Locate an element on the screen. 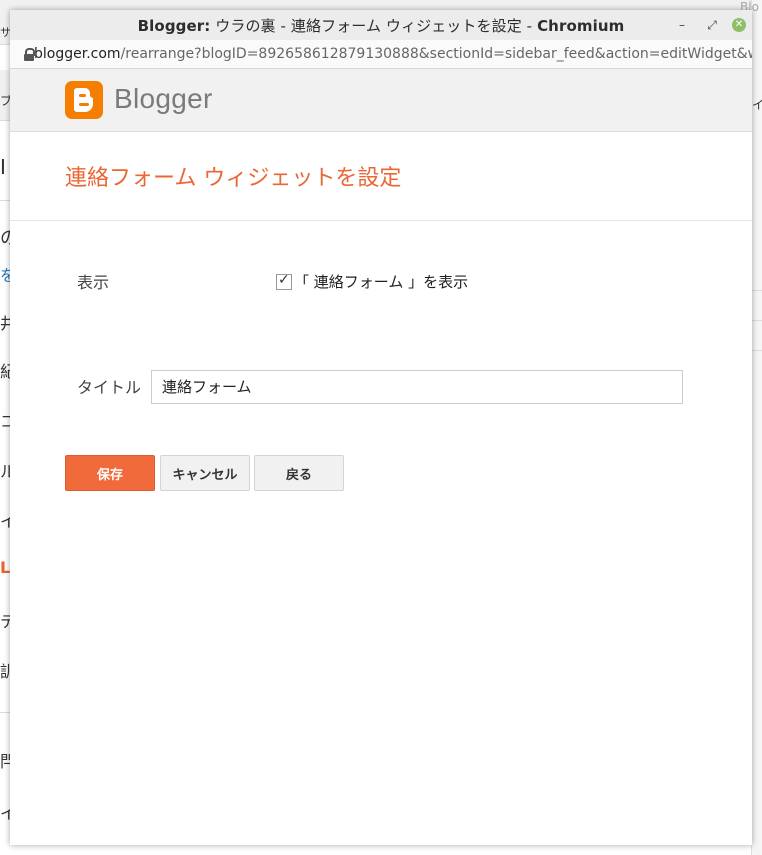  blogger-logo-icon is located at coordinates (84, 100).